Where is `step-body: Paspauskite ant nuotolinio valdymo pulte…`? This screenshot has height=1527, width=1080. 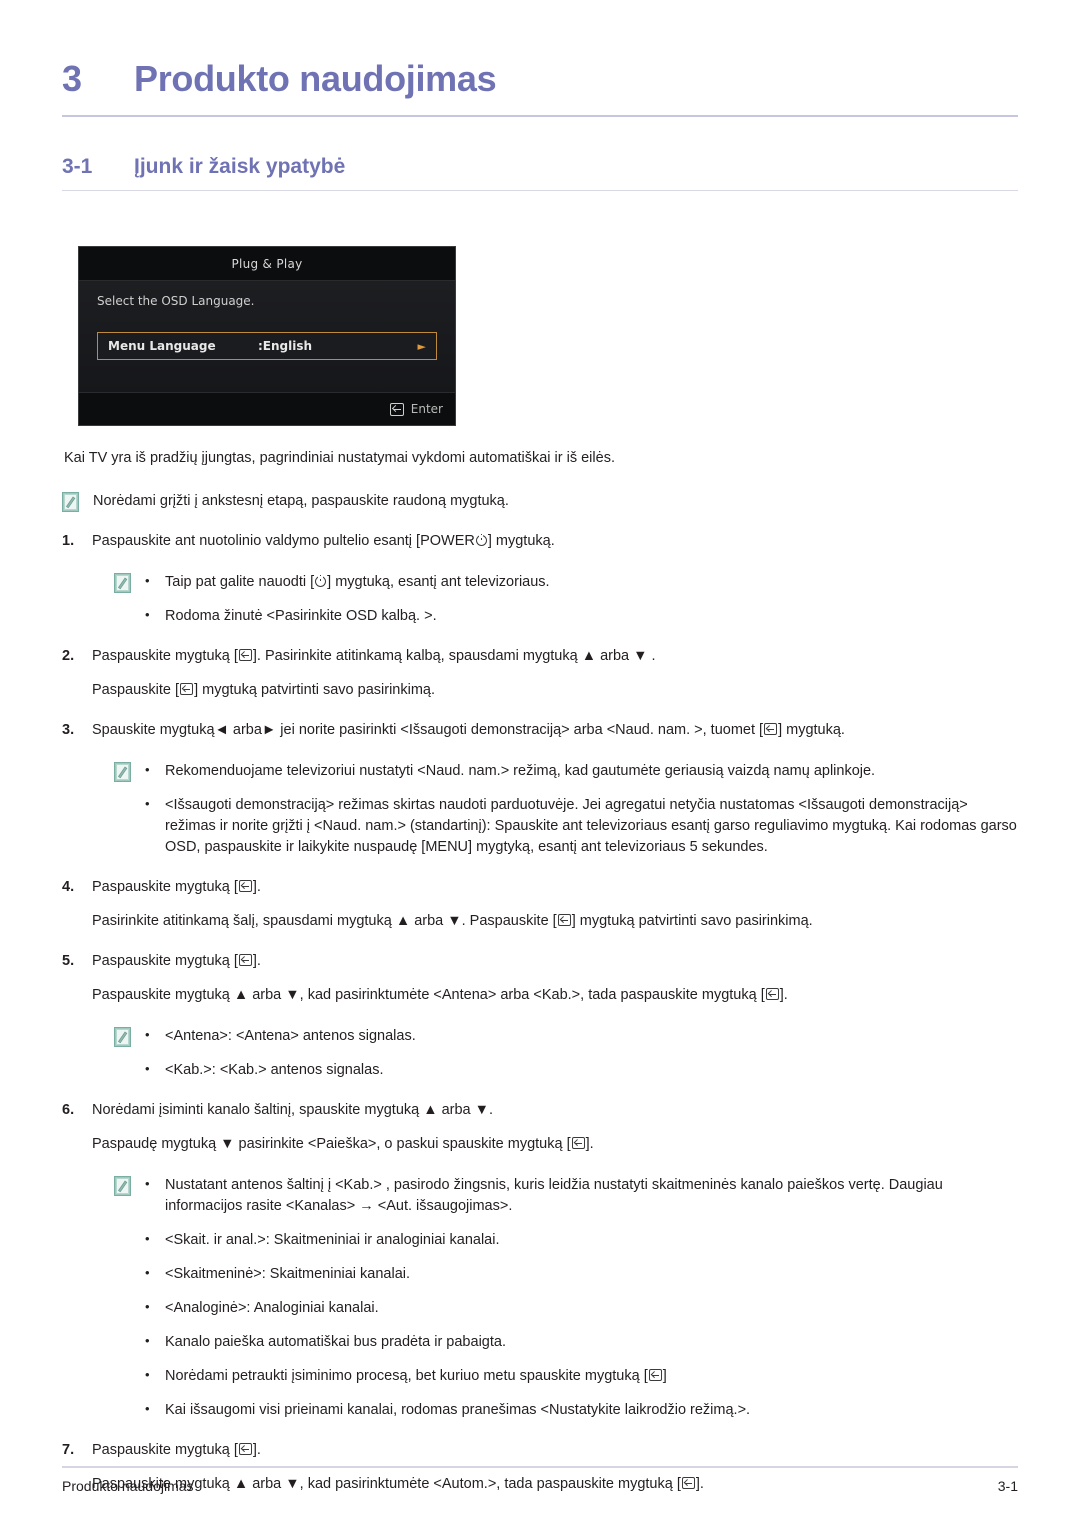
step-body: Paspauskite ant nuotolinio valdymo pulte… is located at coordinates (555, 579).